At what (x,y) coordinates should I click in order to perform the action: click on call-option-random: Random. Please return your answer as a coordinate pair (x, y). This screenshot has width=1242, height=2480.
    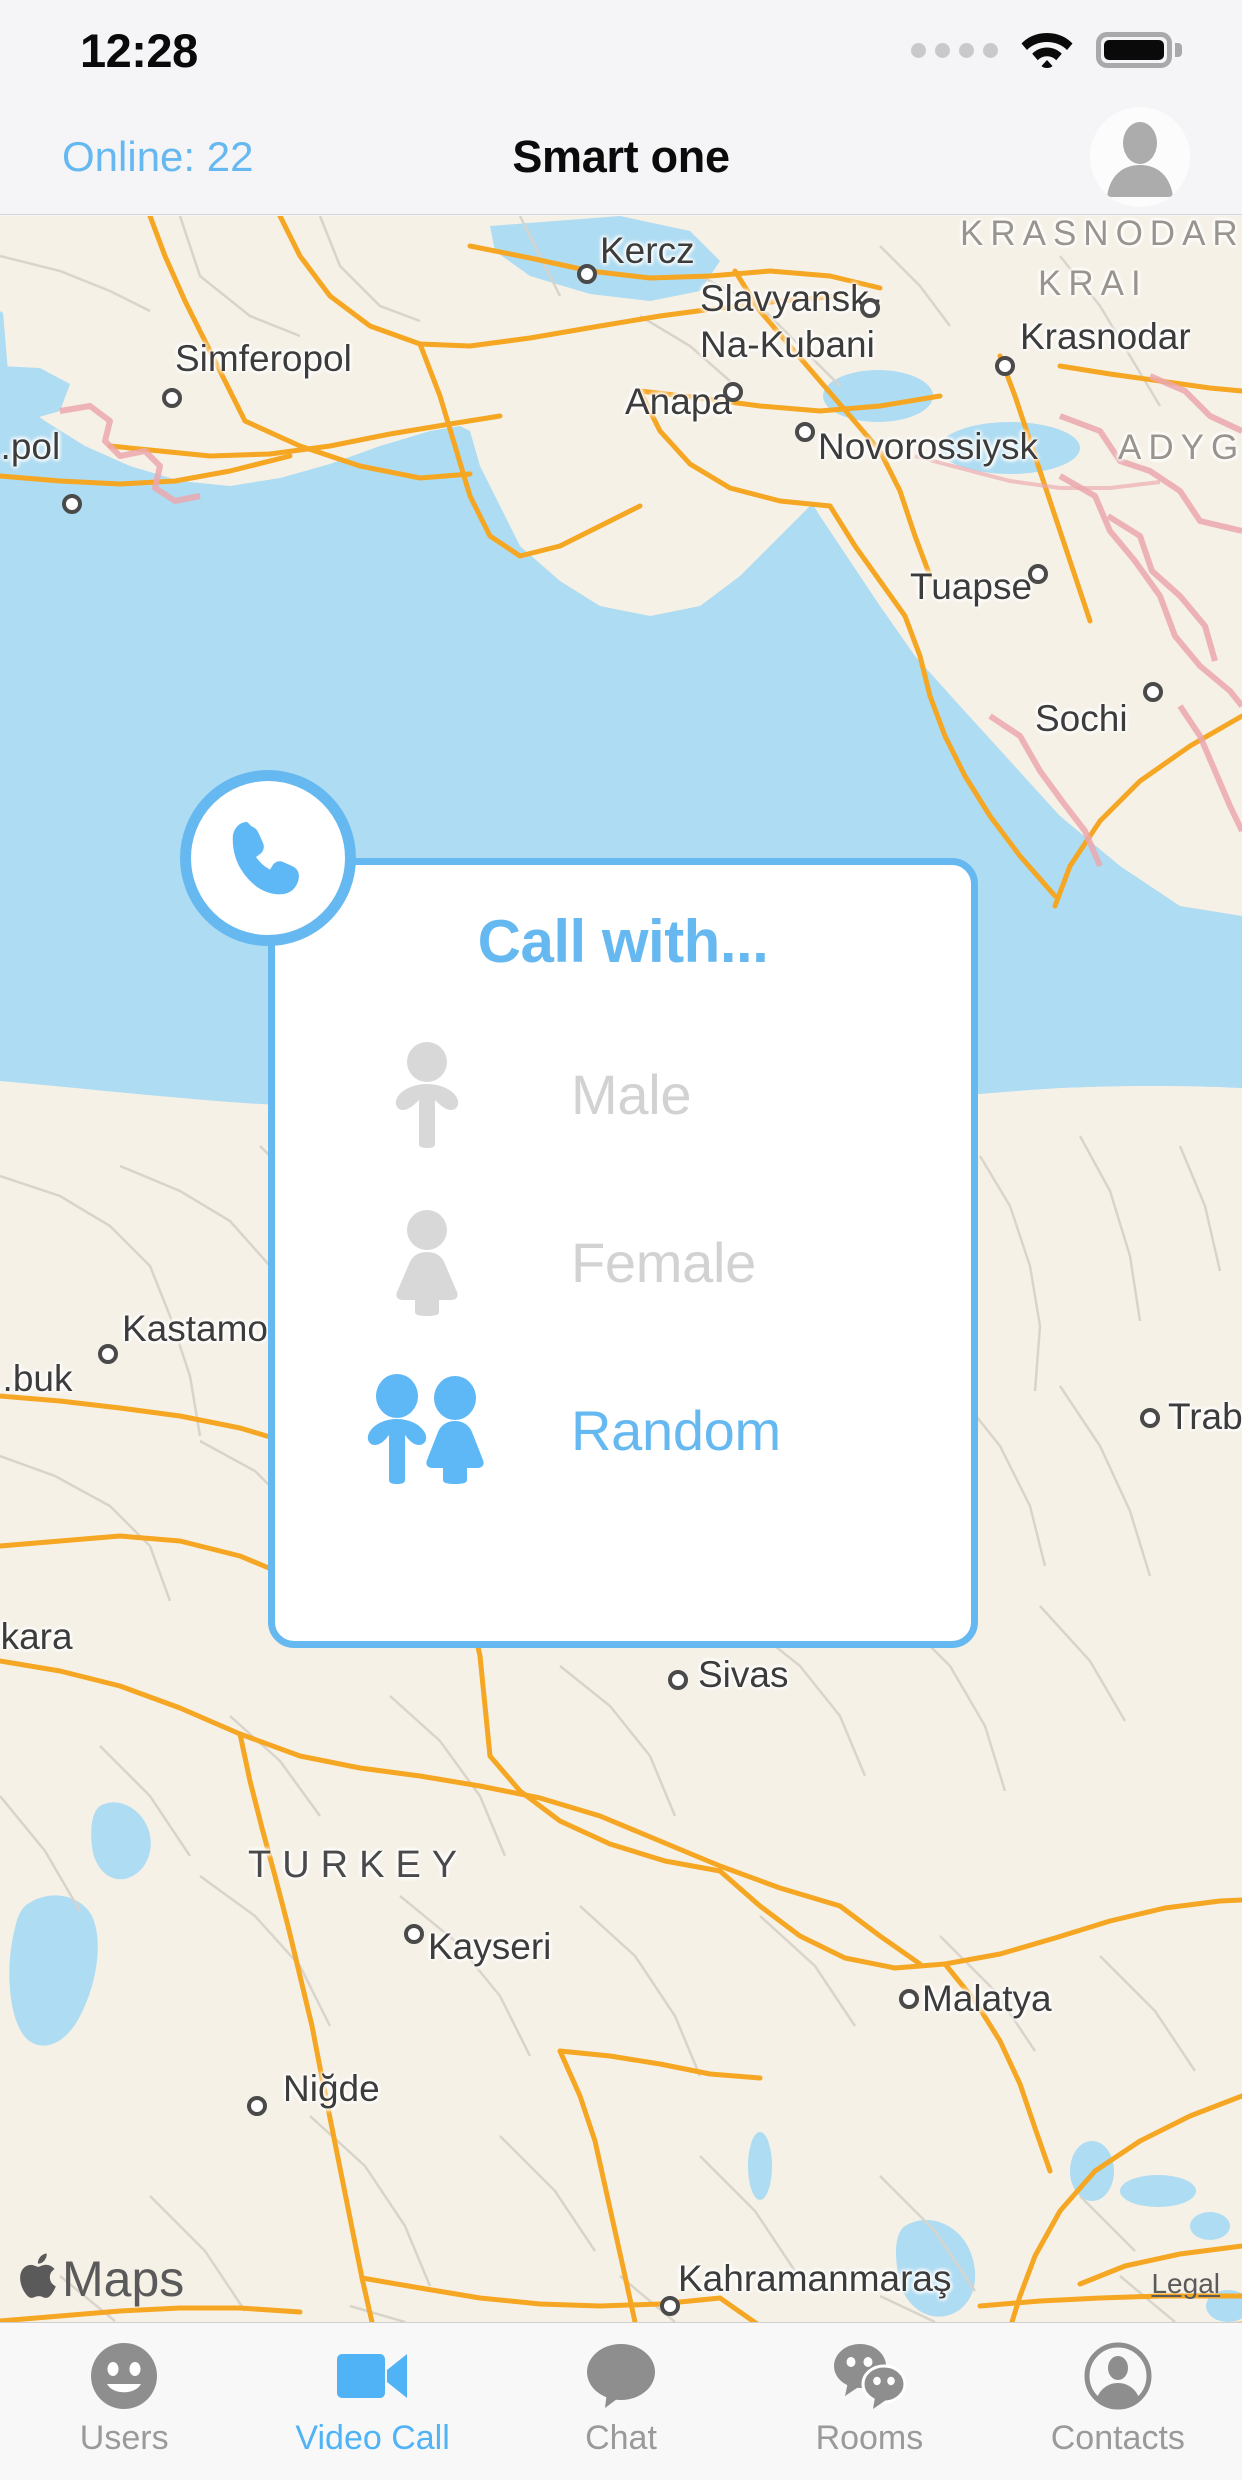
    Looking at the image, I should click on (623, 1430).